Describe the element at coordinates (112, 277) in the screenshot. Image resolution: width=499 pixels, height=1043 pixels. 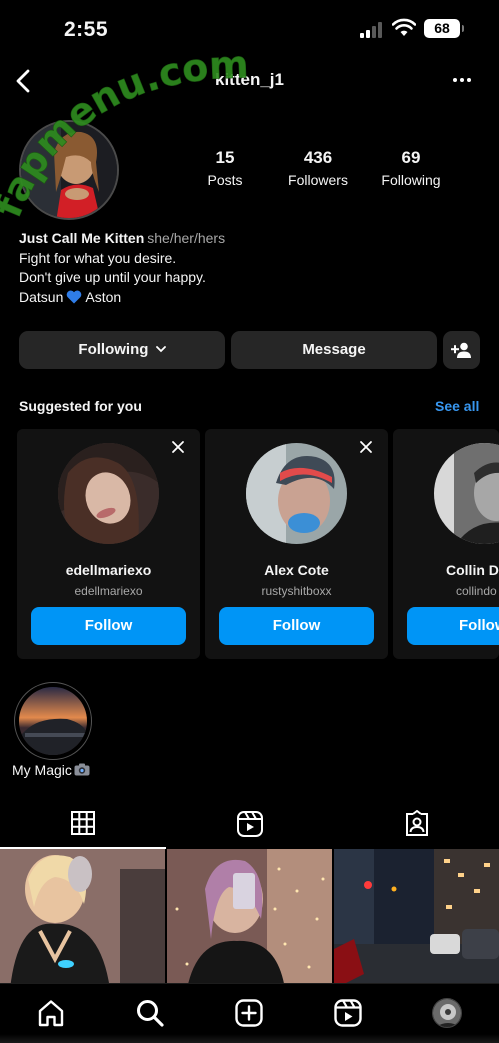
I see `bio-line-2: Don't give up until your happy.` at that location.